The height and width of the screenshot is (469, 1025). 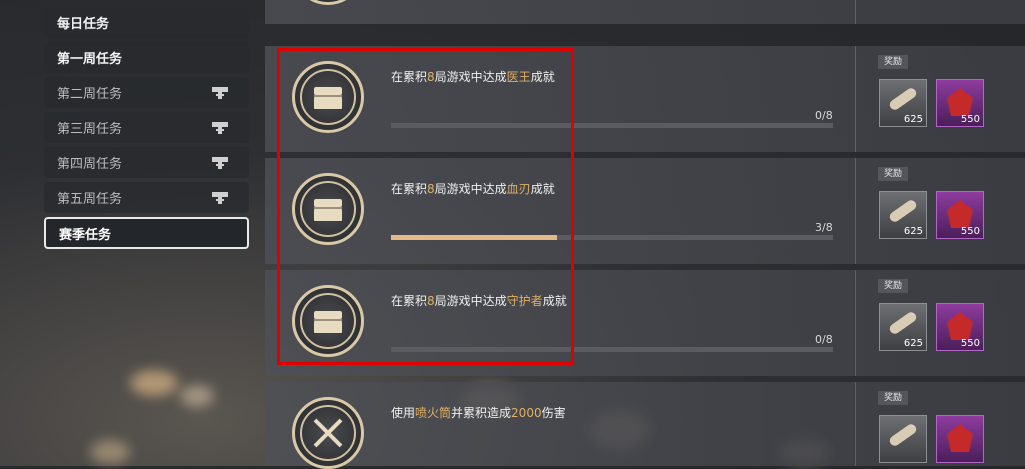 What do you see at coordinates (553, 413) in the screenshot?
I see `task-text-post: 伤害` at bounding box center [553, 413].